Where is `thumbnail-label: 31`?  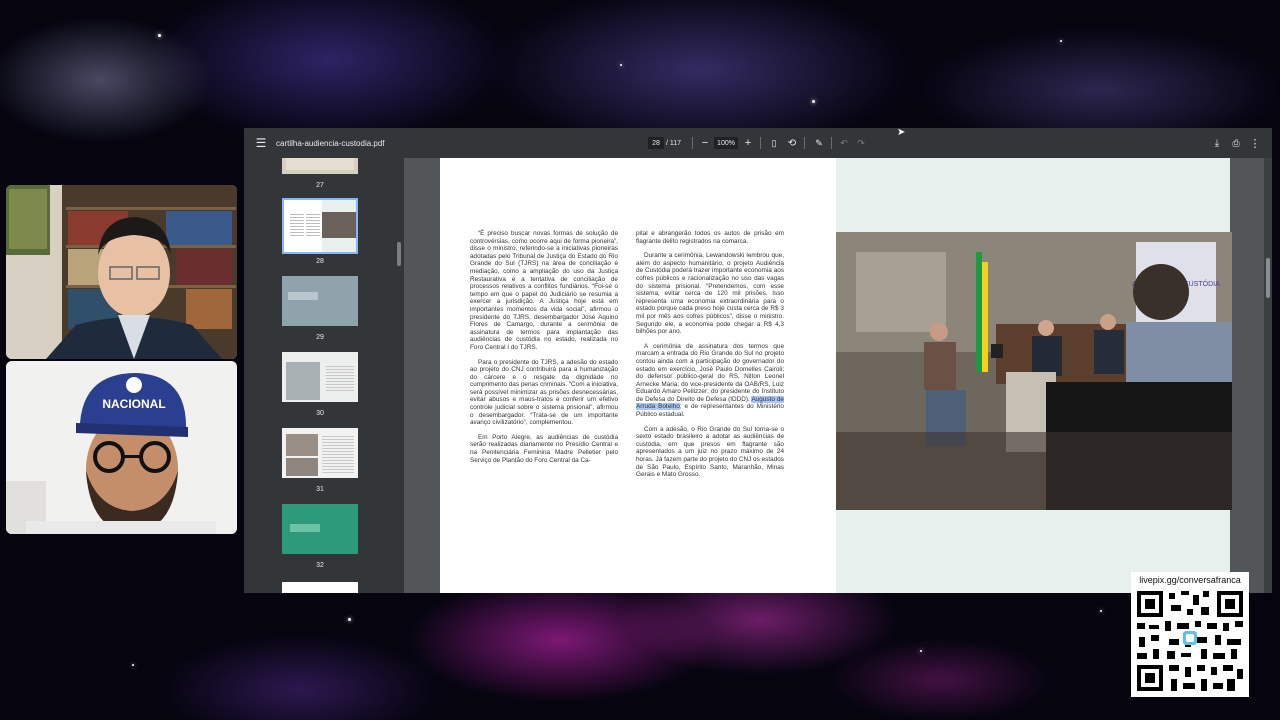
thumbnail-label: 31 is located at coordinates (320, 489).